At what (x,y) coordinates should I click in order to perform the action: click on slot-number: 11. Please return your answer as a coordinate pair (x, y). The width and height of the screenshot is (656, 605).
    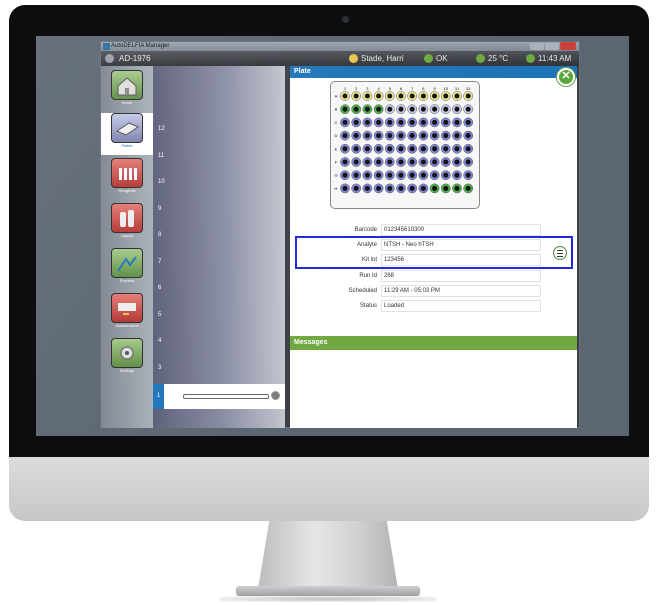
    Looking at the image, I should click on (161, 156).